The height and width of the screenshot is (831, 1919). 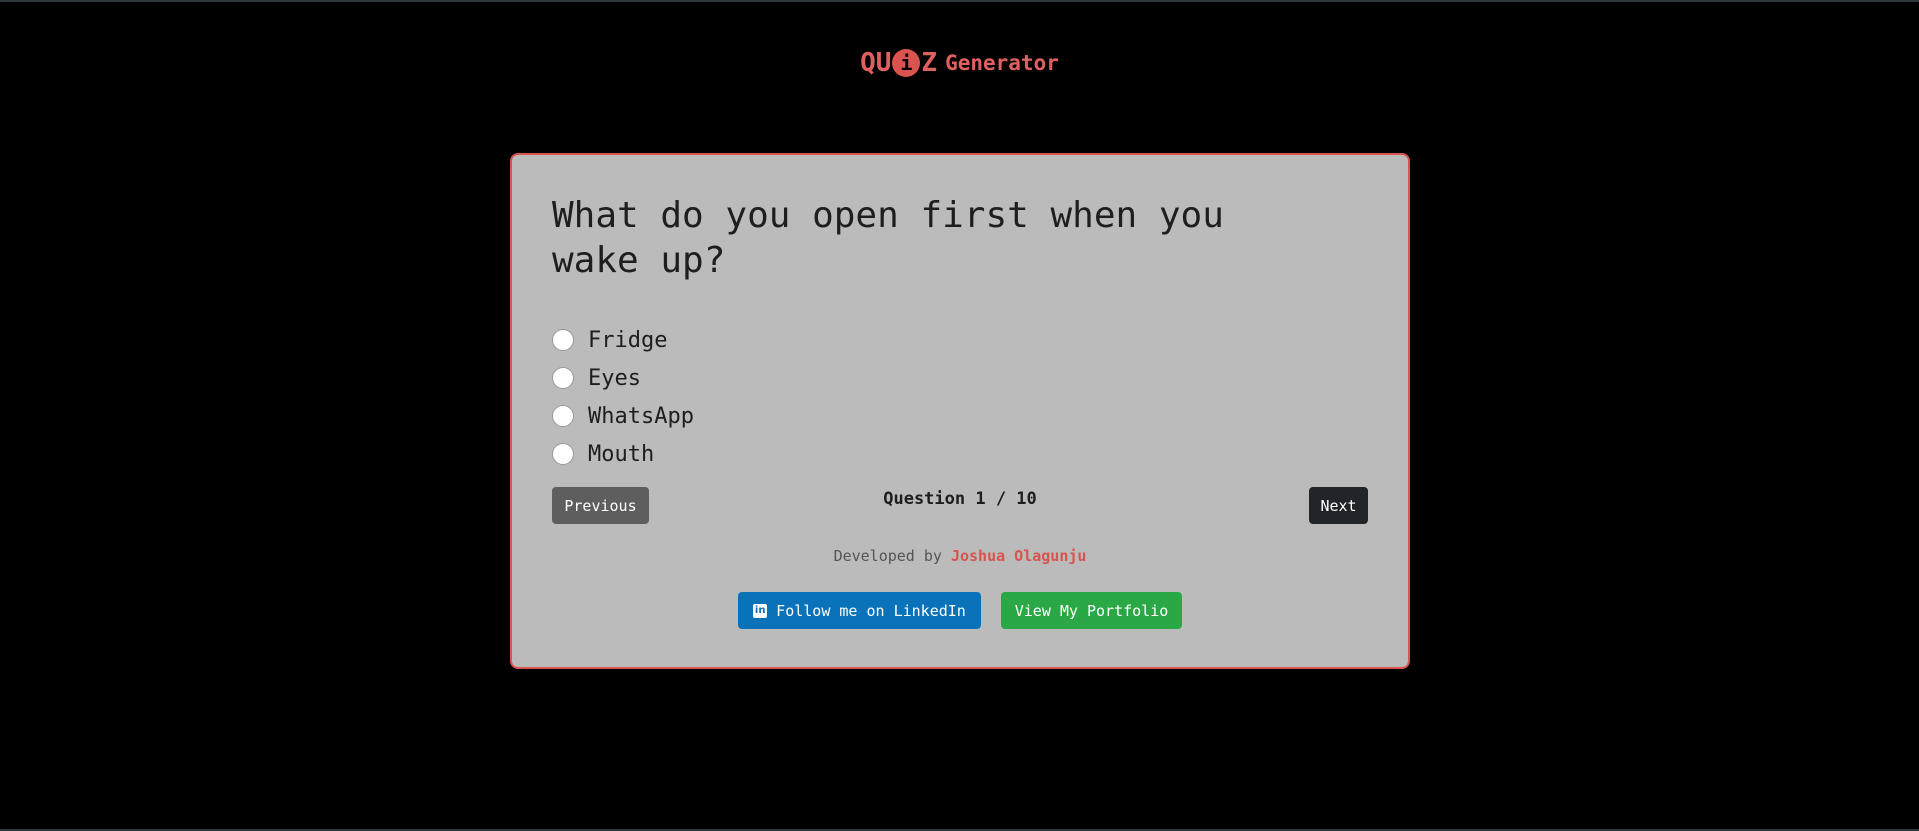 What do you see at coordinates (641, 416) in the screenshot?
I see `option-label: WhatsApp` at bounding box center [641, 416].